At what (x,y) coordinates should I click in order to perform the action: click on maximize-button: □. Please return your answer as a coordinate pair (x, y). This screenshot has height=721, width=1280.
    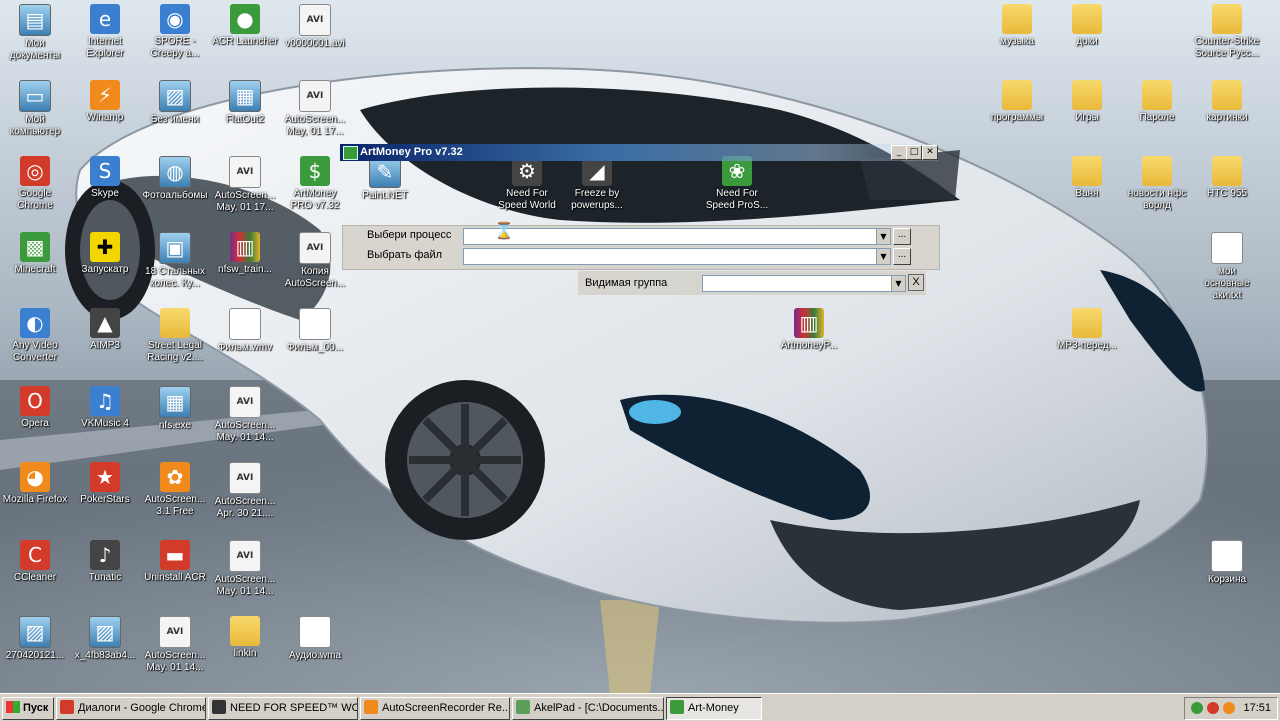
    Looking at the image, I should click on (914, 152).